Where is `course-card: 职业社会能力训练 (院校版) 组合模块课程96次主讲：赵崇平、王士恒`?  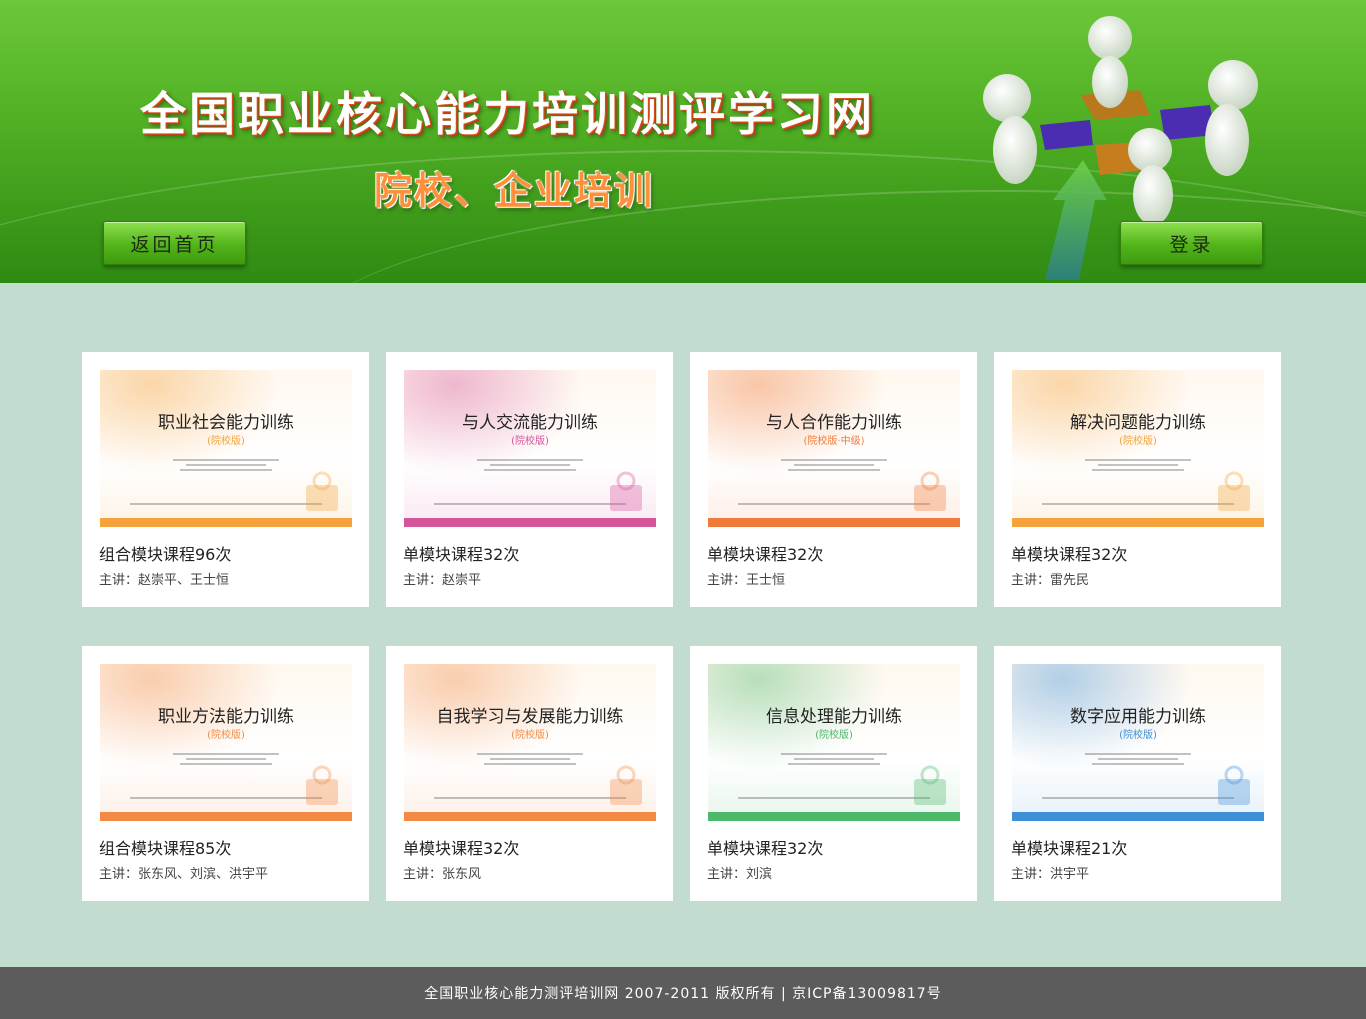
course-card: 职业社会能力训练 (院校版) 组合模块课程96次主讲：赵崇平、王士恒 is located at coordinates (225, 479).